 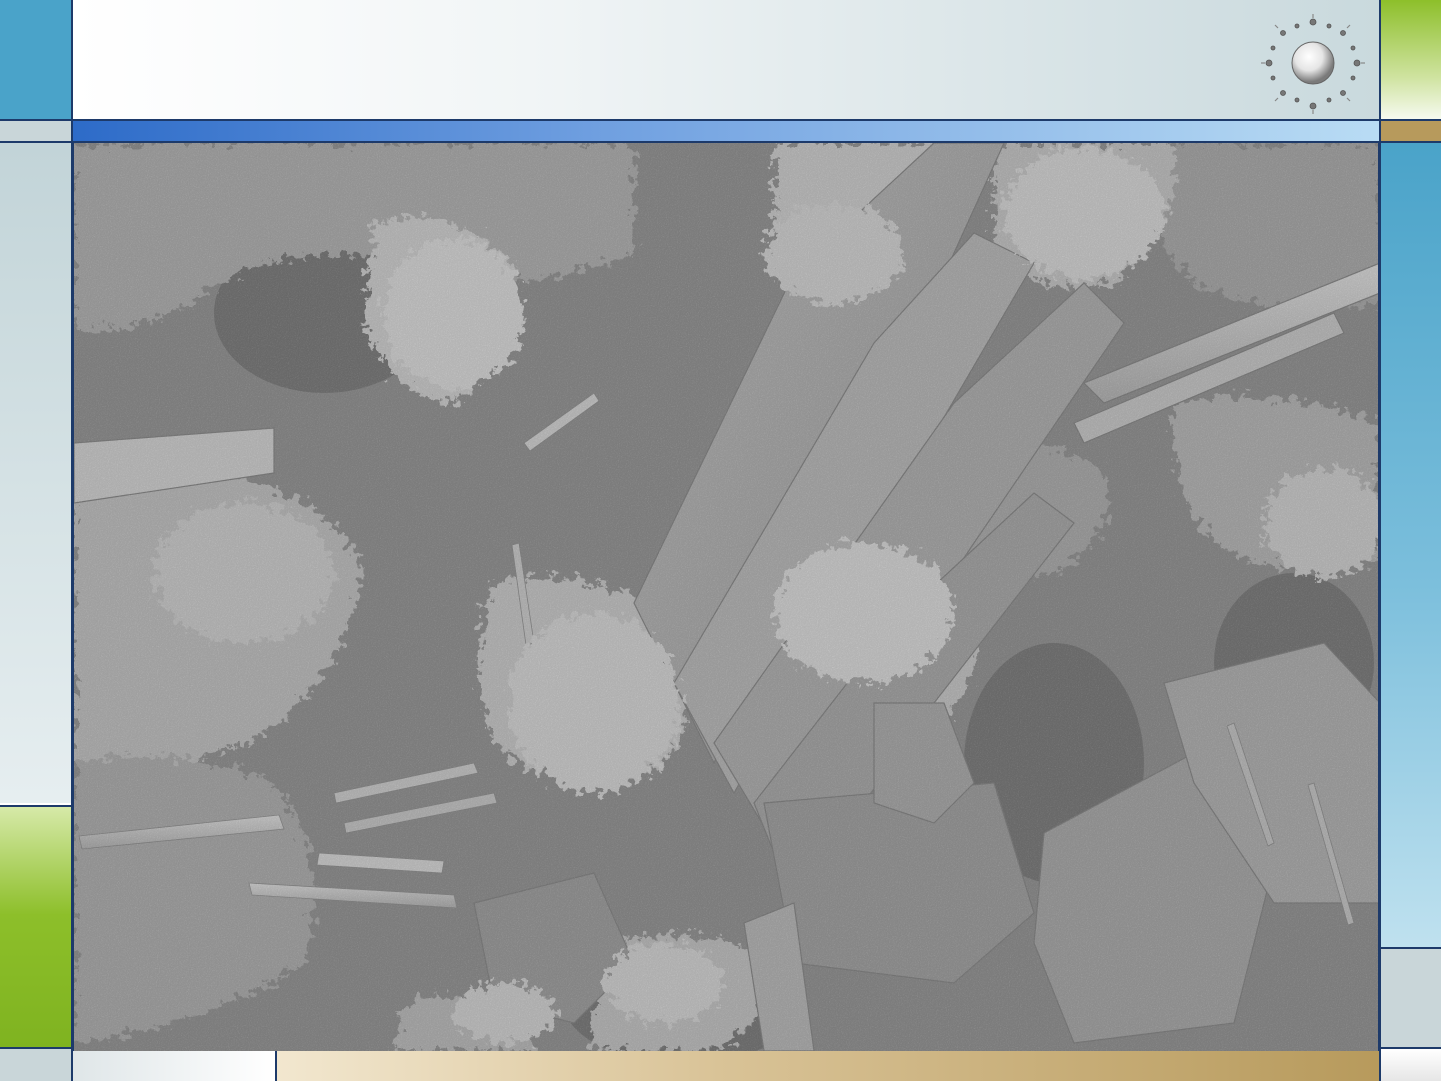 I want to click on left-column-grey-panel, so click(x=35, y=473).